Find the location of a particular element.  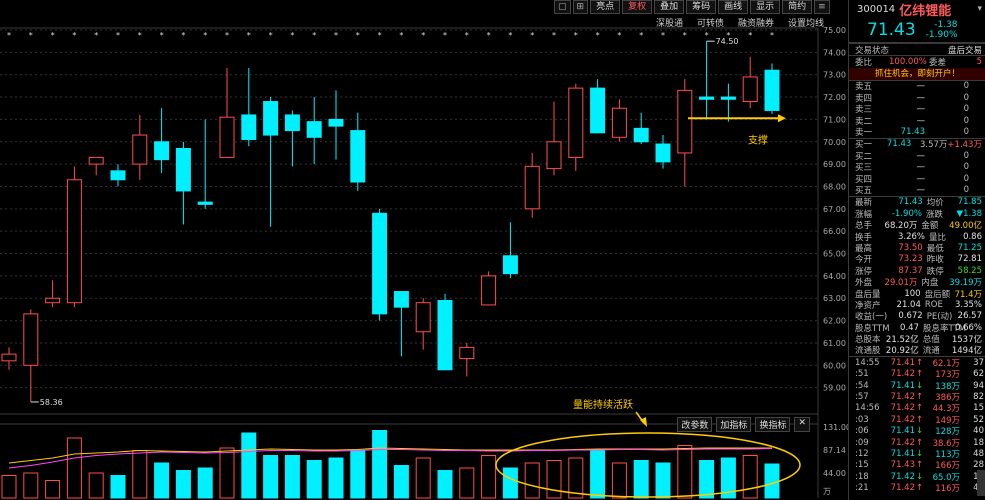

toolbar-btn-rights: 复权 is located at coordinates (637, 7).